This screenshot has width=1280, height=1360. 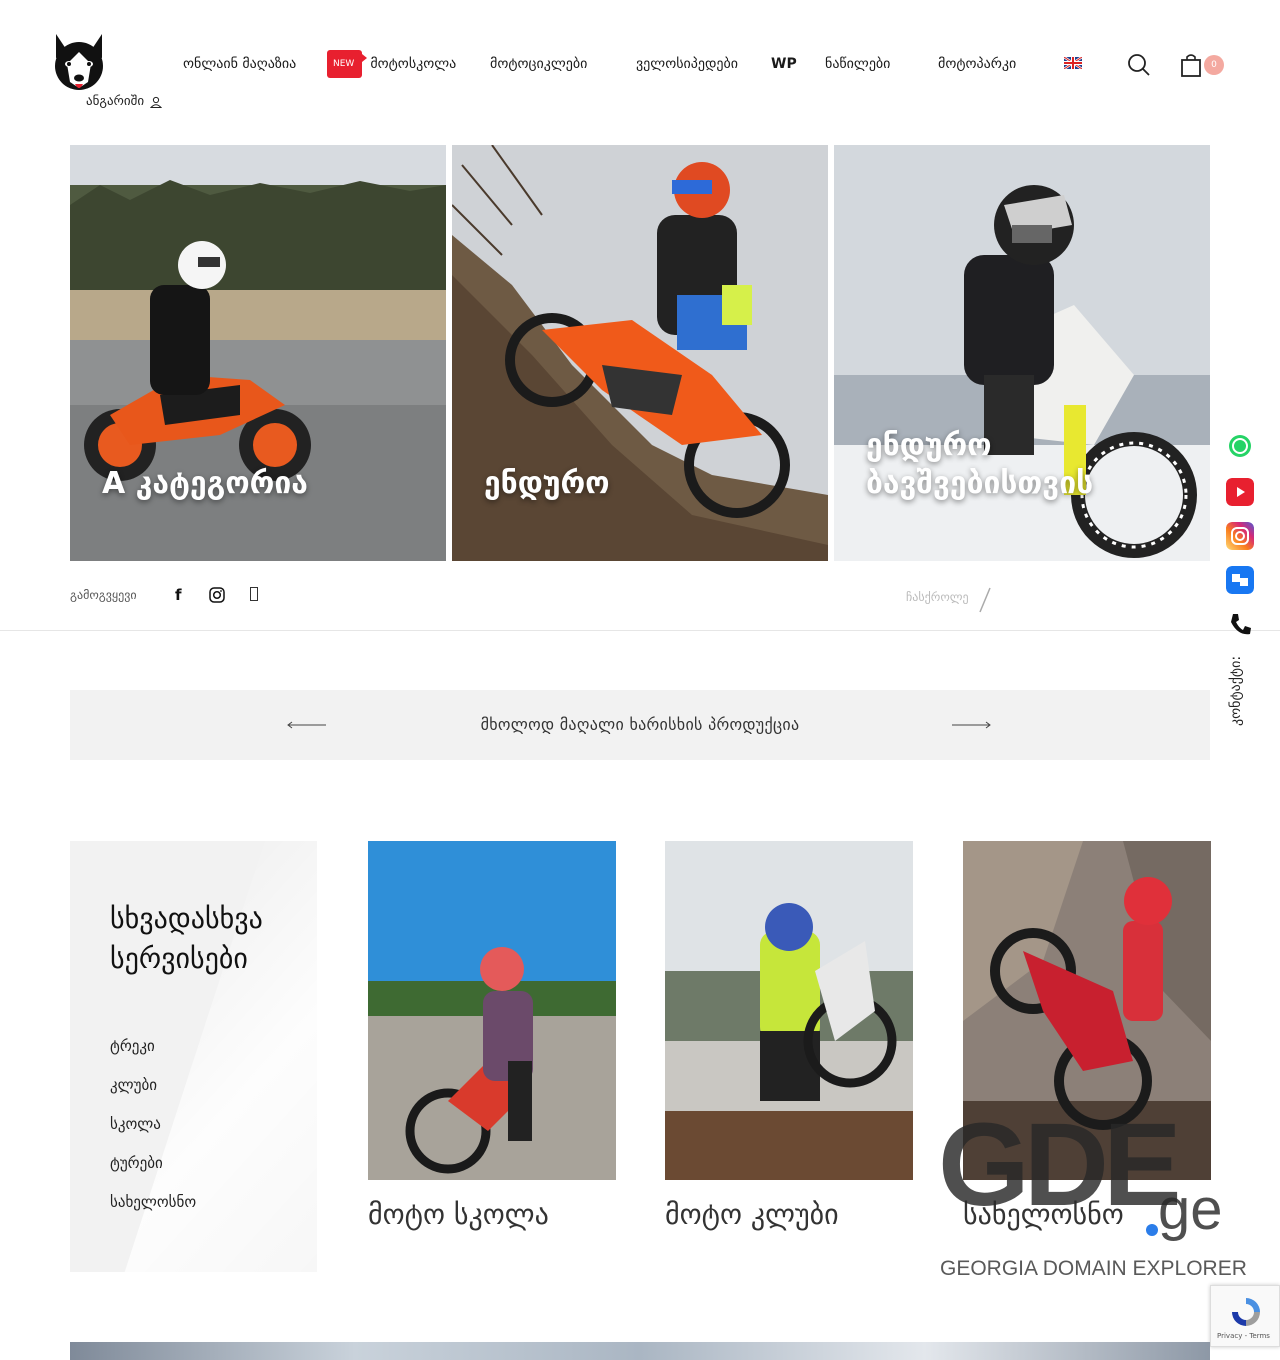 What do you see at coordinates (1190, 1209) in the screenshot?
I see `watermark-tld: ge` at bounding box center [1190, 1209].